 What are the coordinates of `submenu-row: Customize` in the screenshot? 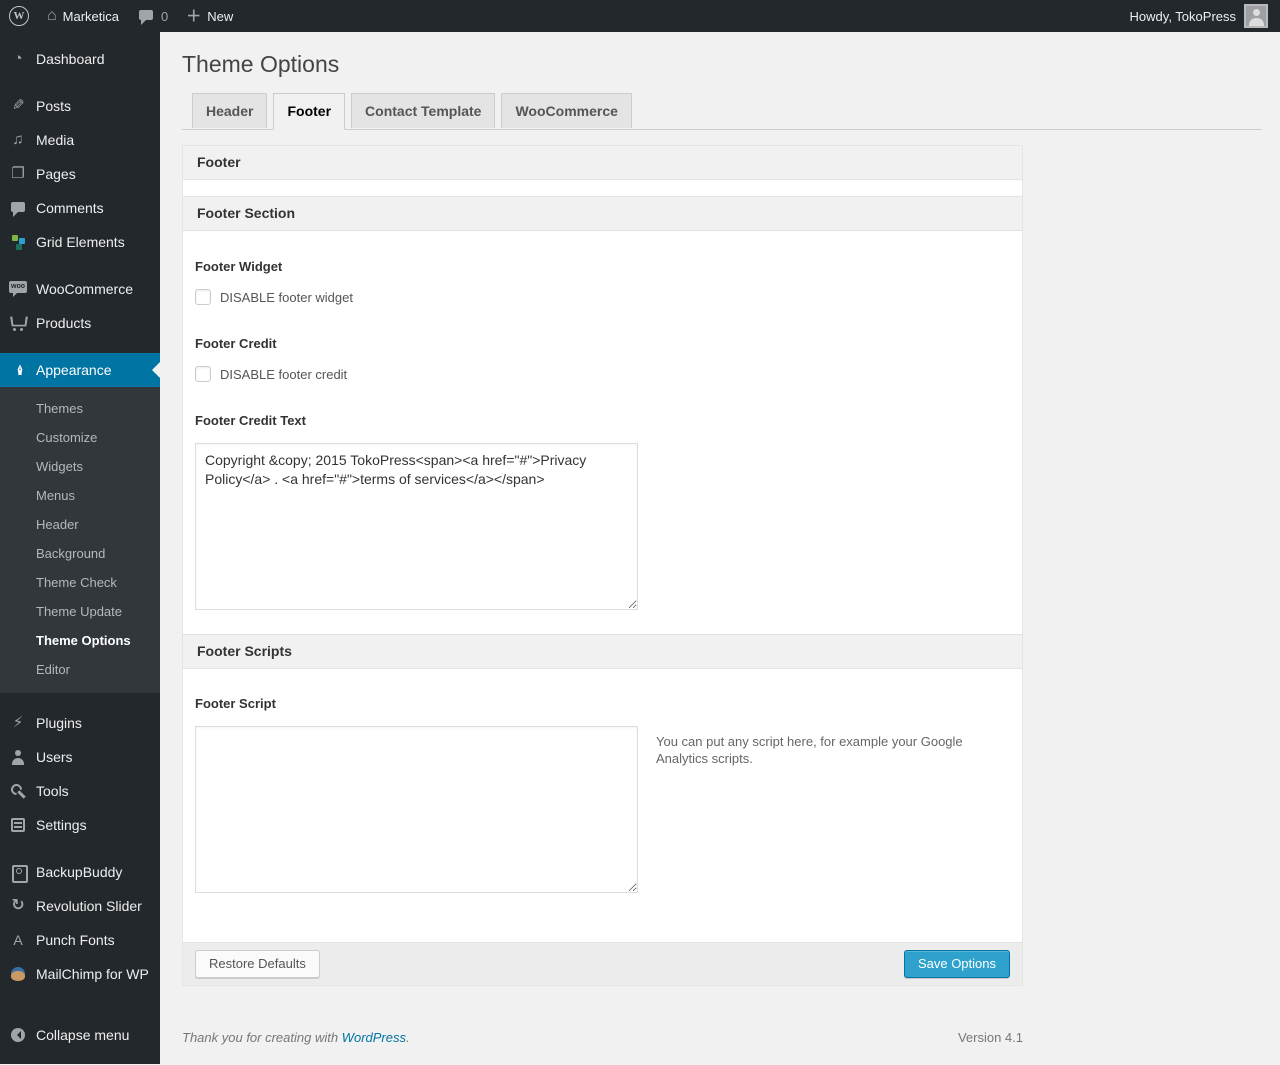 It's located at (80, 437).